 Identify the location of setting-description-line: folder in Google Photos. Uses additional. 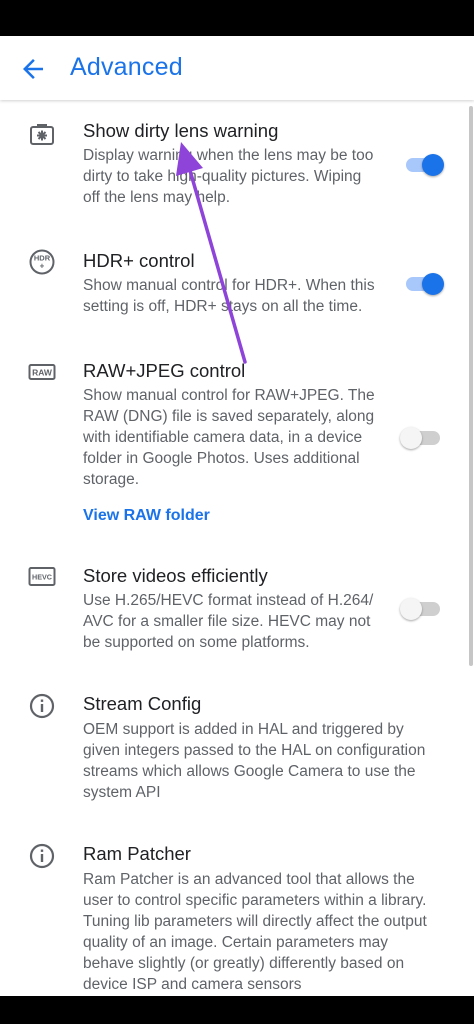
(221, 458).